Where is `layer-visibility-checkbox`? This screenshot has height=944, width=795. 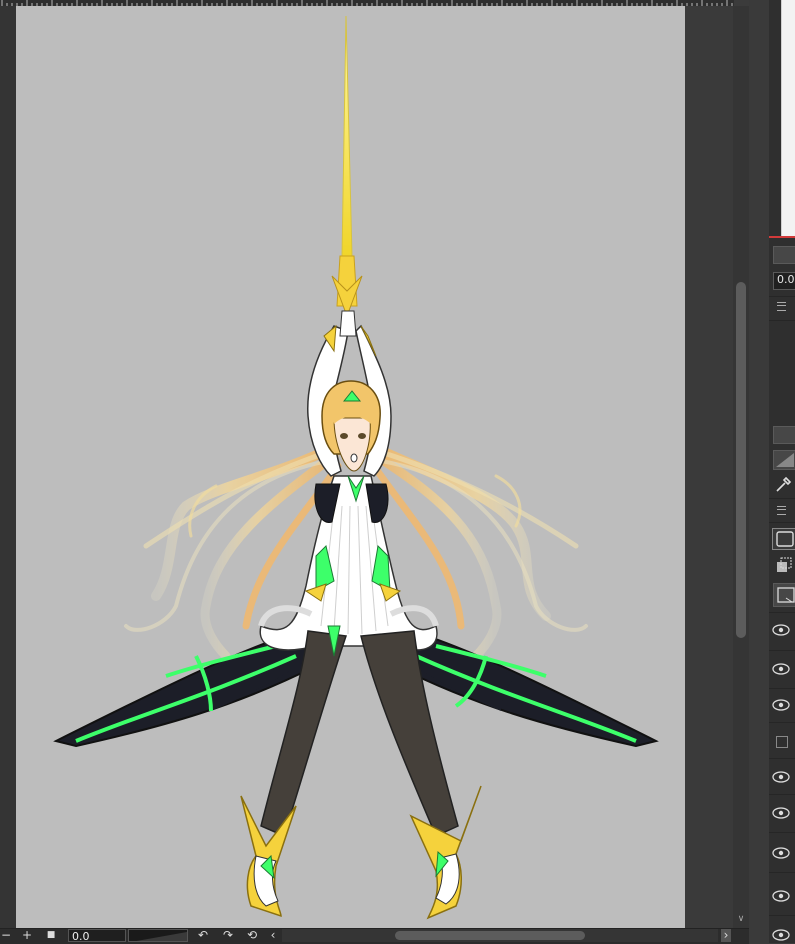
layer-visibility-checkbox is located at coordinates (782, 742).